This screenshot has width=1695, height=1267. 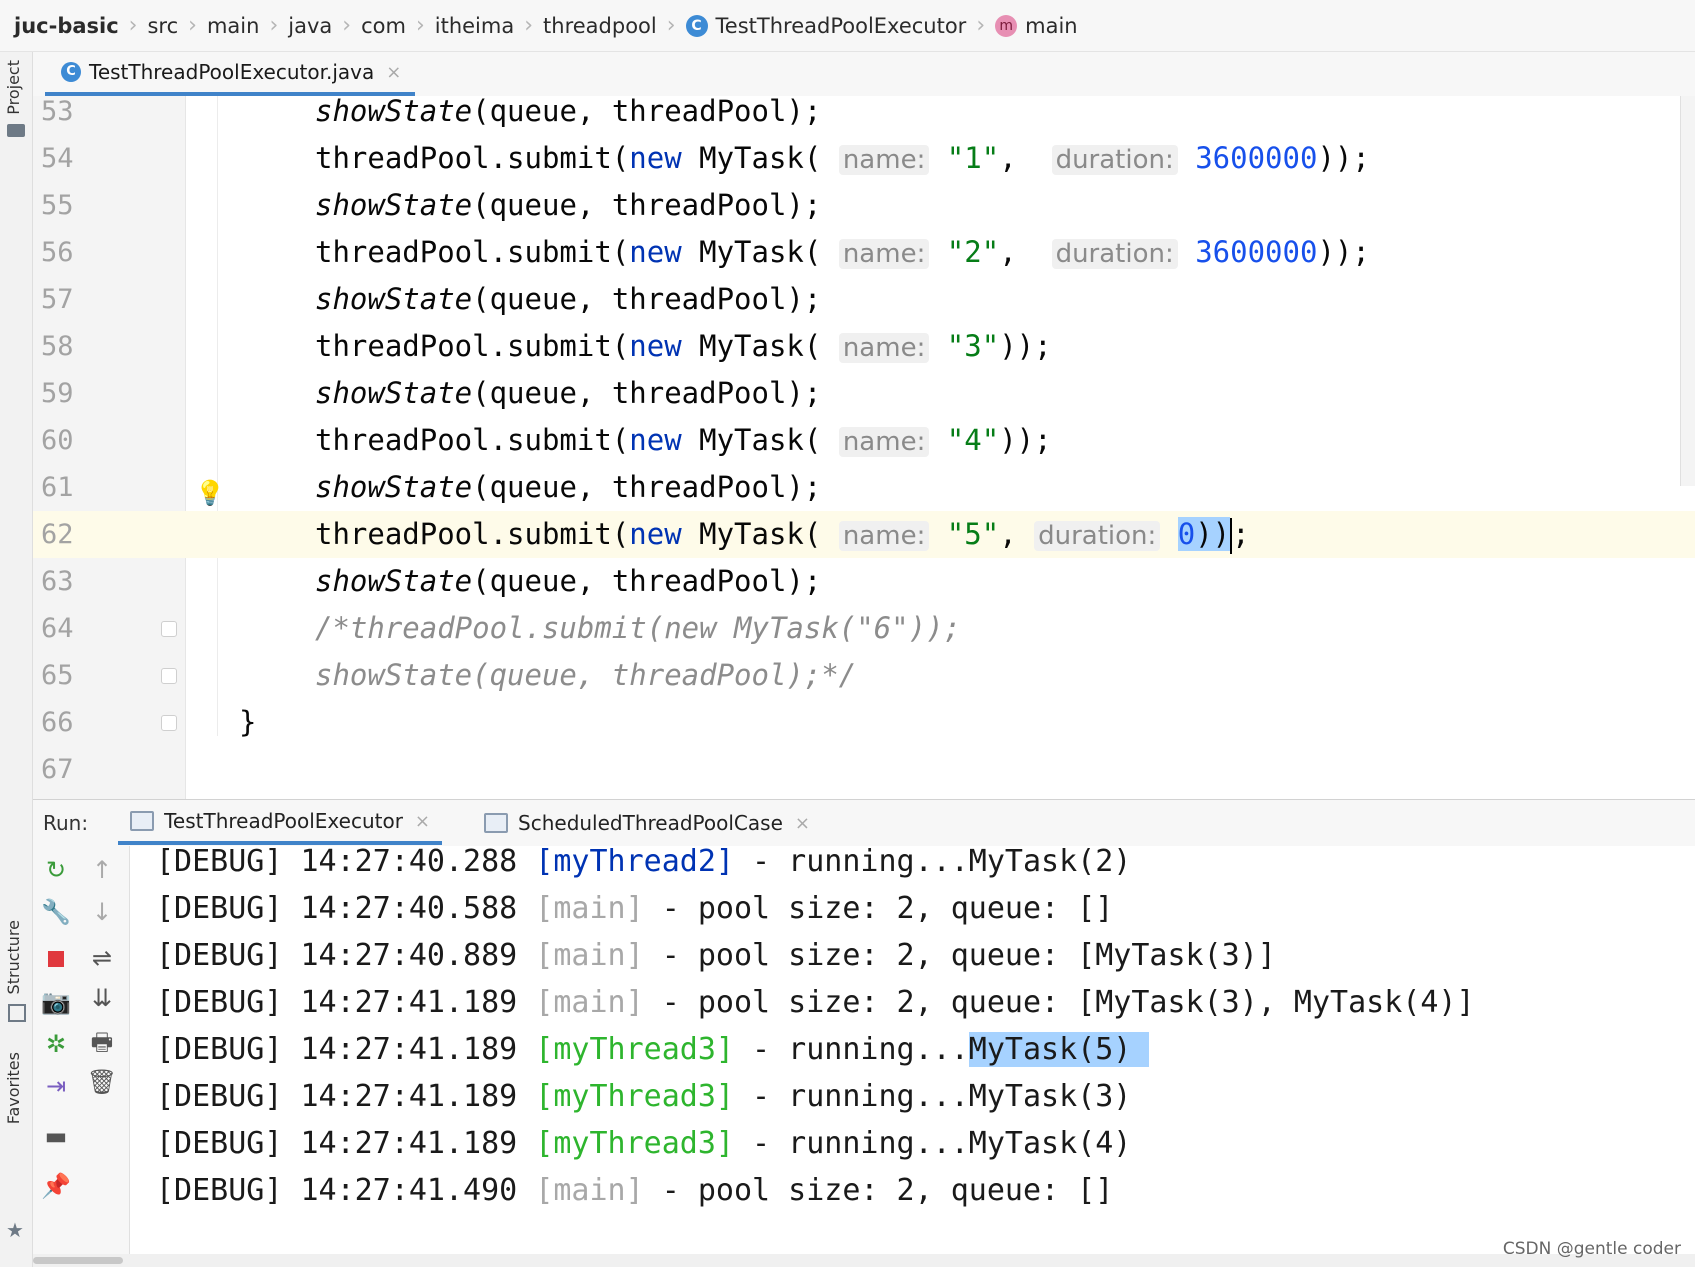 What do you see at coordinates (210, 493) in the screenshot?
I see `lightbulb-icon: 💡` at bounding box center [210, 493].